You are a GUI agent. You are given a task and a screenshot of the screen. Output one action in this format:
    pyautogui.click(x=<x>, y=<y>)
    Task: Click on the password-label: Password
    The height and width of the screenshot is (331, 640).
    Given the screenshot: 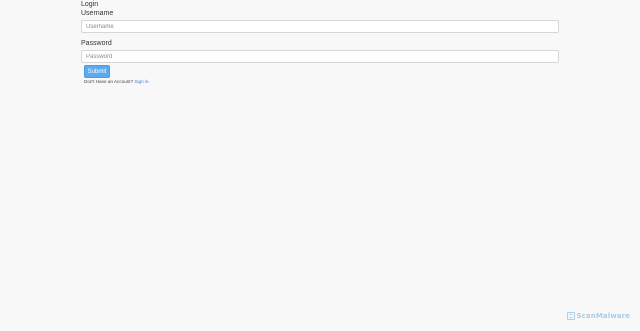 What is the action you would take?
    pyautogui.click(x=96, y=43)
    